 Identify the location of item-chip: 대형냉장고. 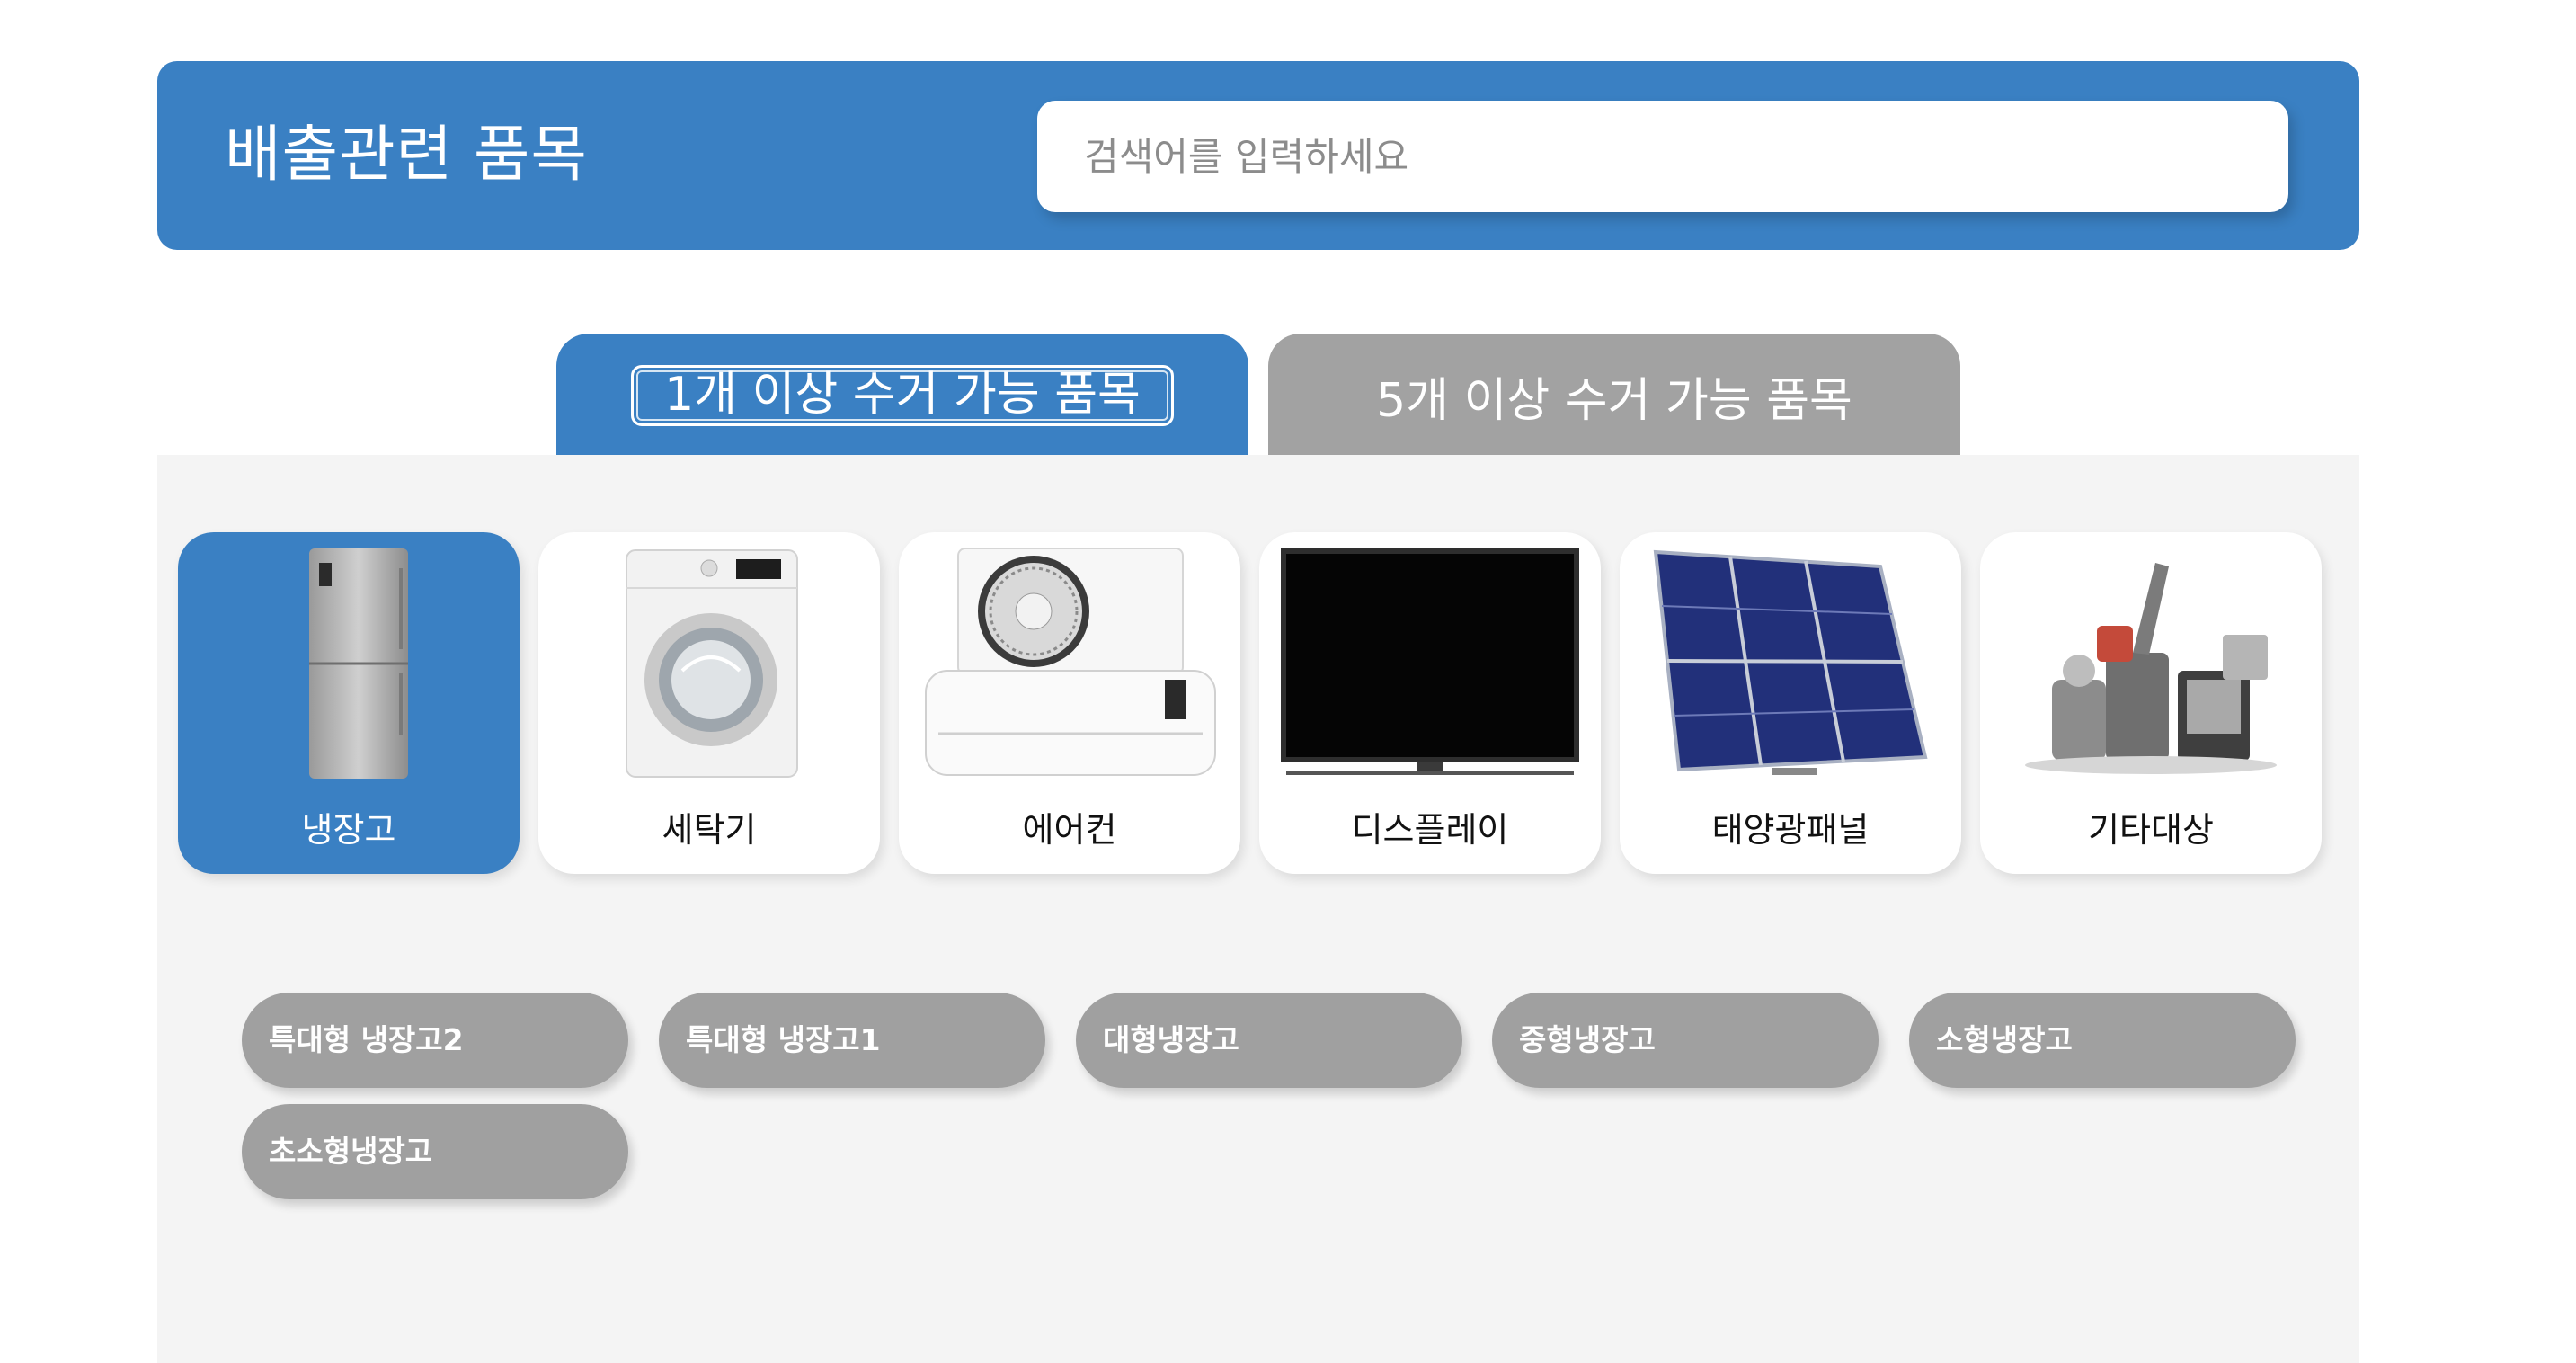
(1269, 1040).